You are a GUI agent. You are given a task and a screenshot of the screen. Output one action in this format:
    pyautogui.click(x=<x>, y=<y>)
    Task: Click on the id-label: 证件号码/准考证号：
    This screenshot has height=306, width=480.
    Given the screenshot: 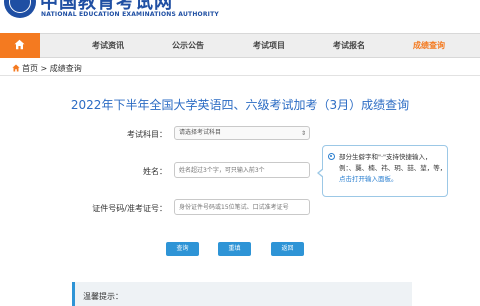 What is the action you would take?
    pyautogui.click(x=129, y=208)
    